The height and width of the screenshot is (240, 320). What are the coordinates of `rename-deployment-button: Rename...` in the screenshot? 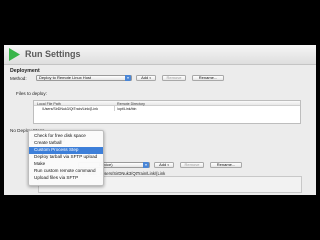 It's located at (208, 78).